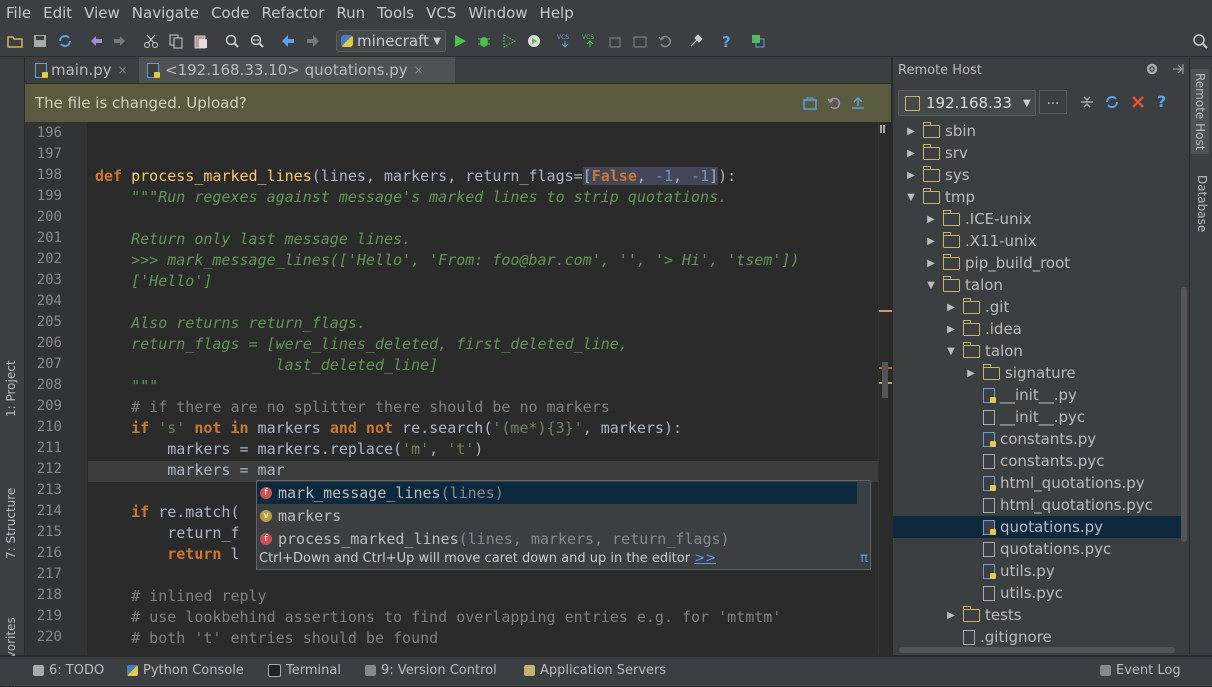  Describe the element at coordinates (565, 41) in the screenshot. I see `vcs-update-icon: VCS` at that location.